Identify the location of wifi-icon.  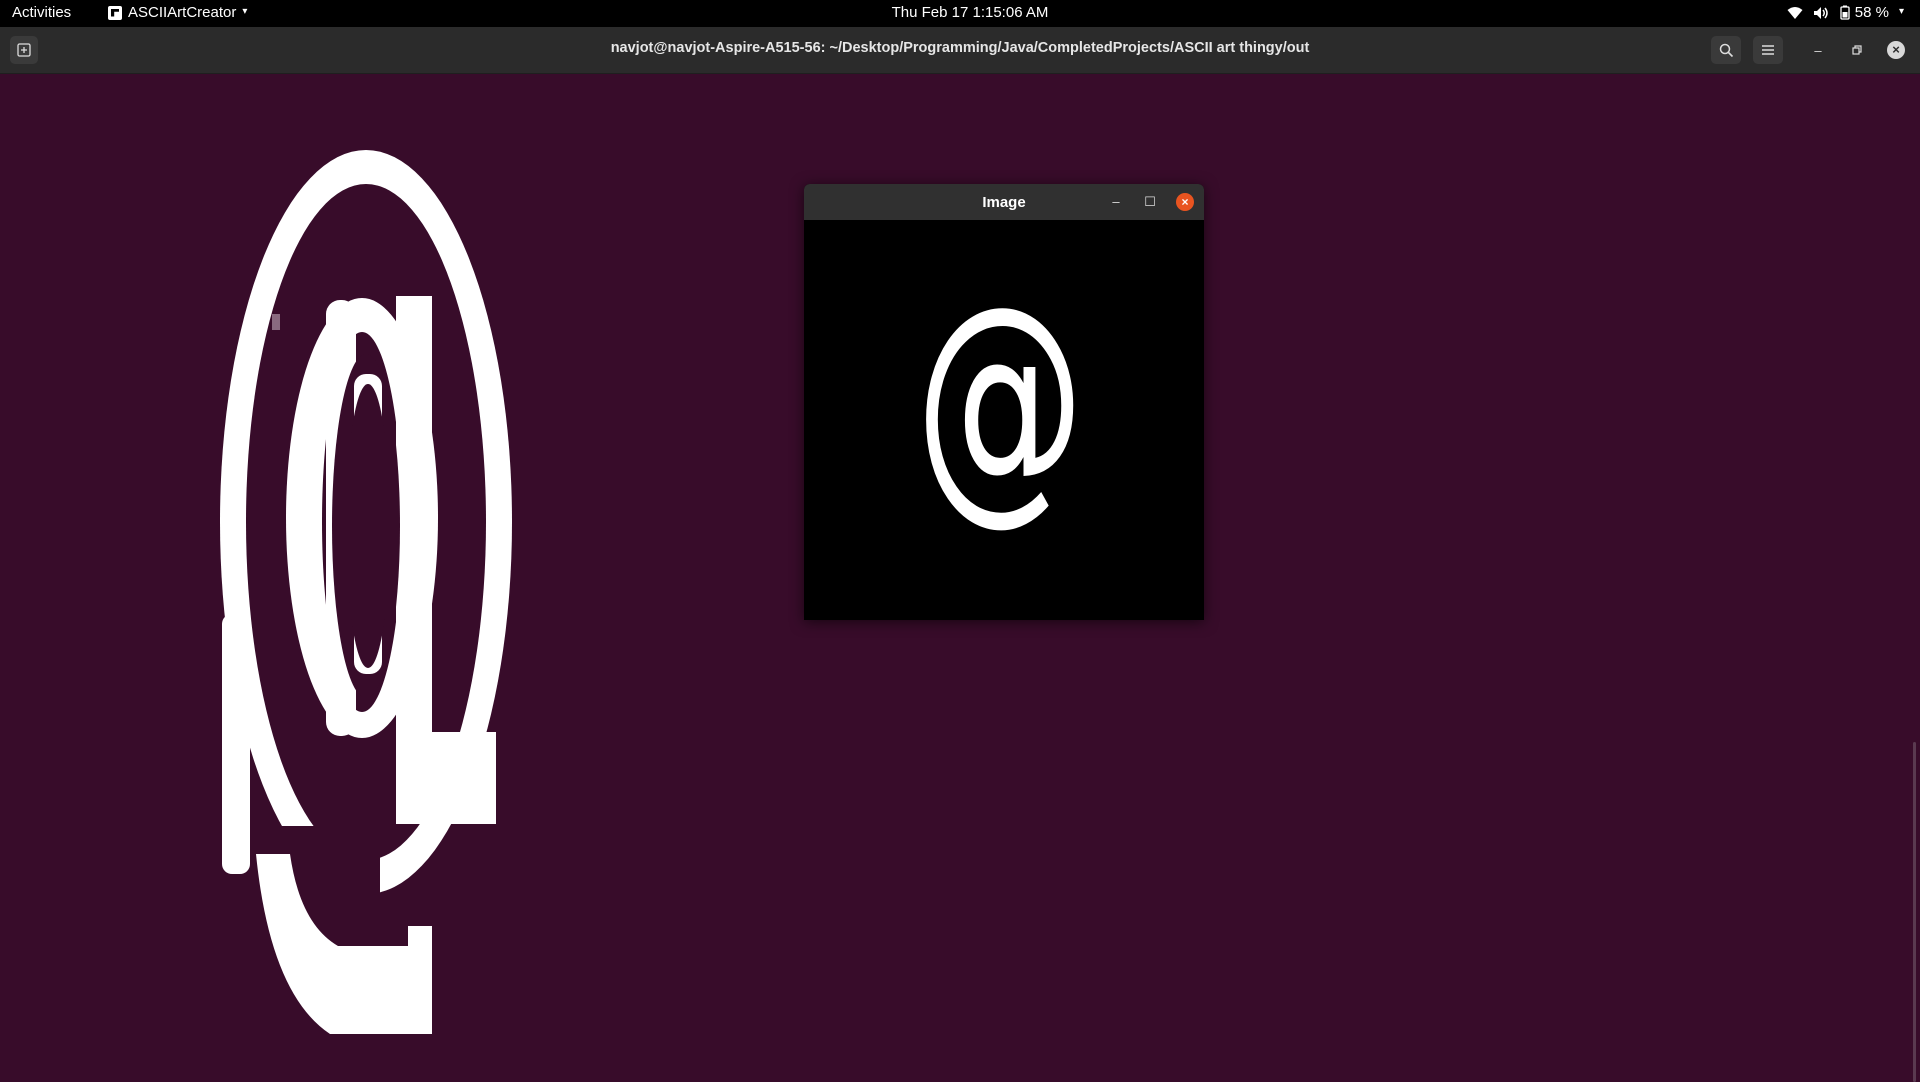
(1795, 12).